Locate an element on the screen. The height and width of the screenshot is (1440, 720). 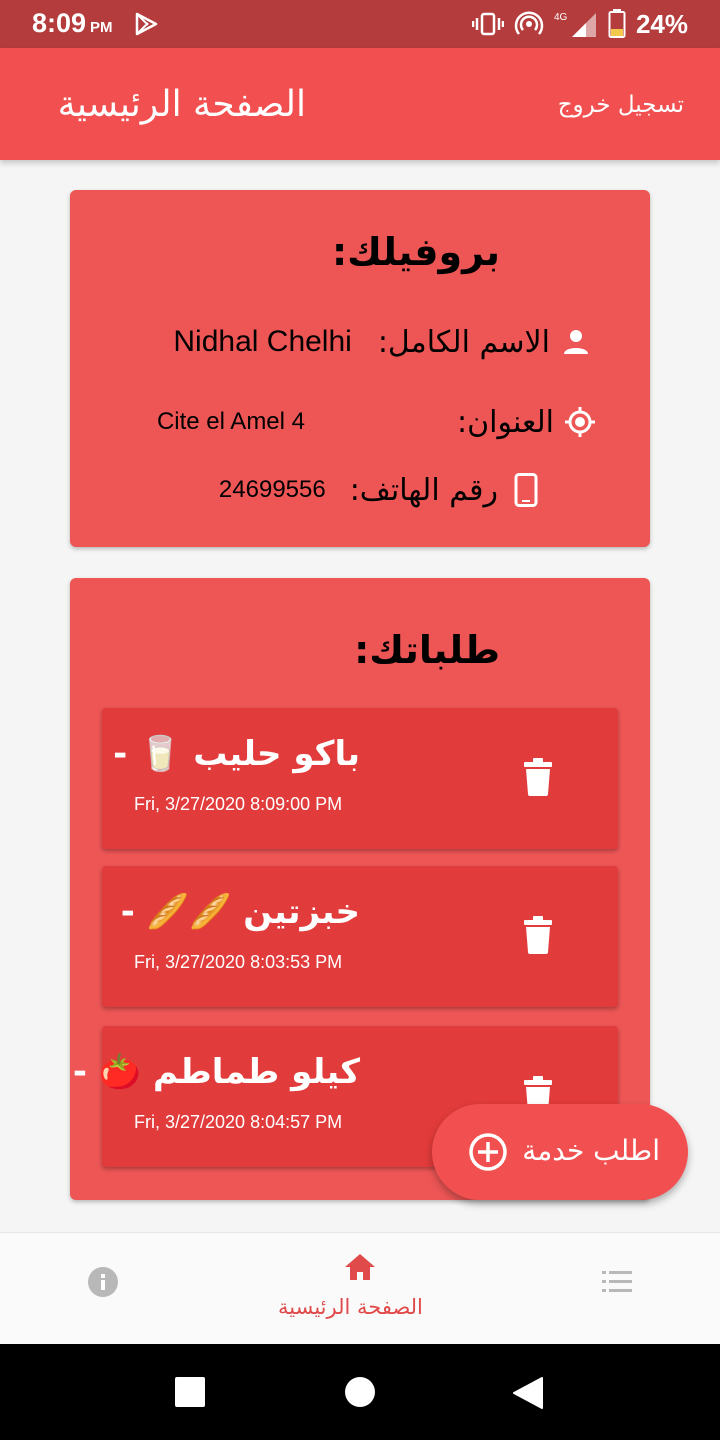
name-row: Nidhal Chelhi الاسم الكامل: is located at coordinates (382, 342).